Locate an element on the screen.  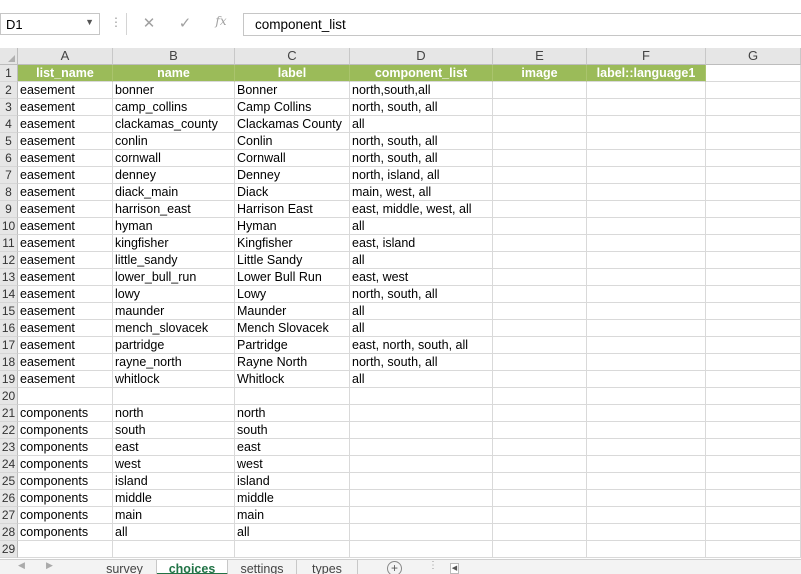
header-cell is located at coordinates (753, 73).